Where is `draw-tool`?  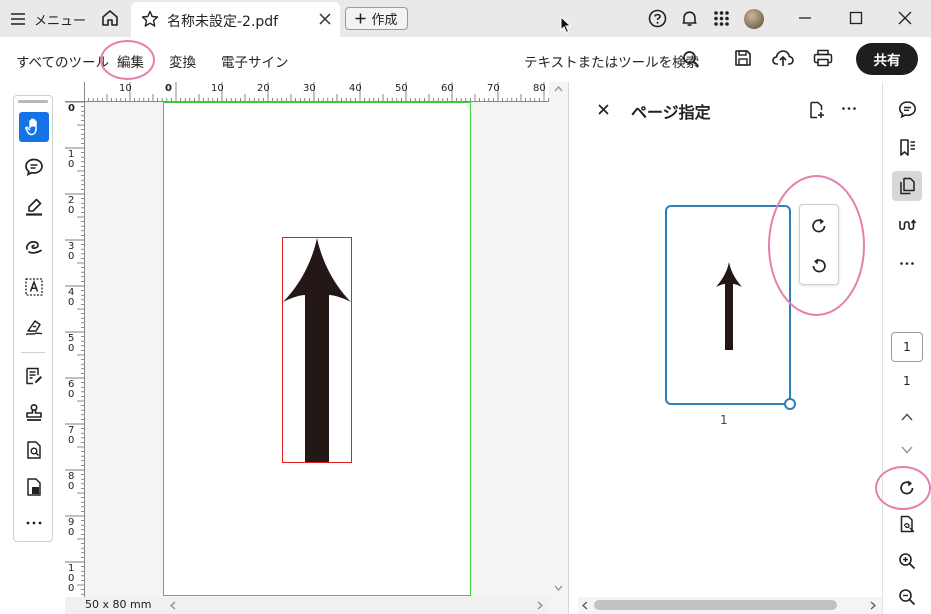 draw-tool is located at coordinates (34, 247).